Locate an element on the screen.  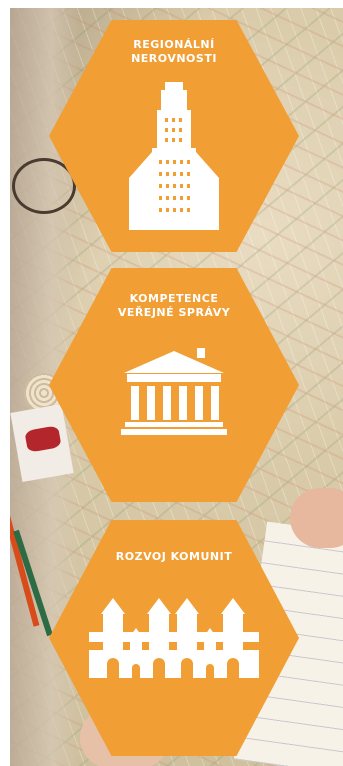
skyscraper-icon is located at coordinates (174, 155).